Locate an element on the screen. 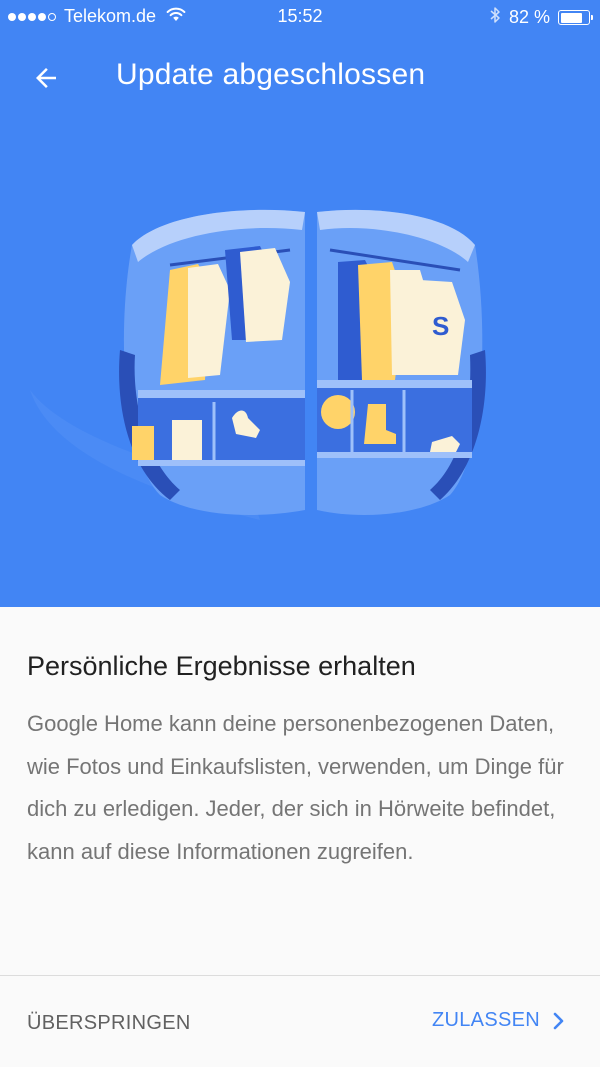 Image resolution: width=600 pixels, height=1067 pixels. status-bar: Telekom.de 15:52 82 % is located at coordinates (300, 17).